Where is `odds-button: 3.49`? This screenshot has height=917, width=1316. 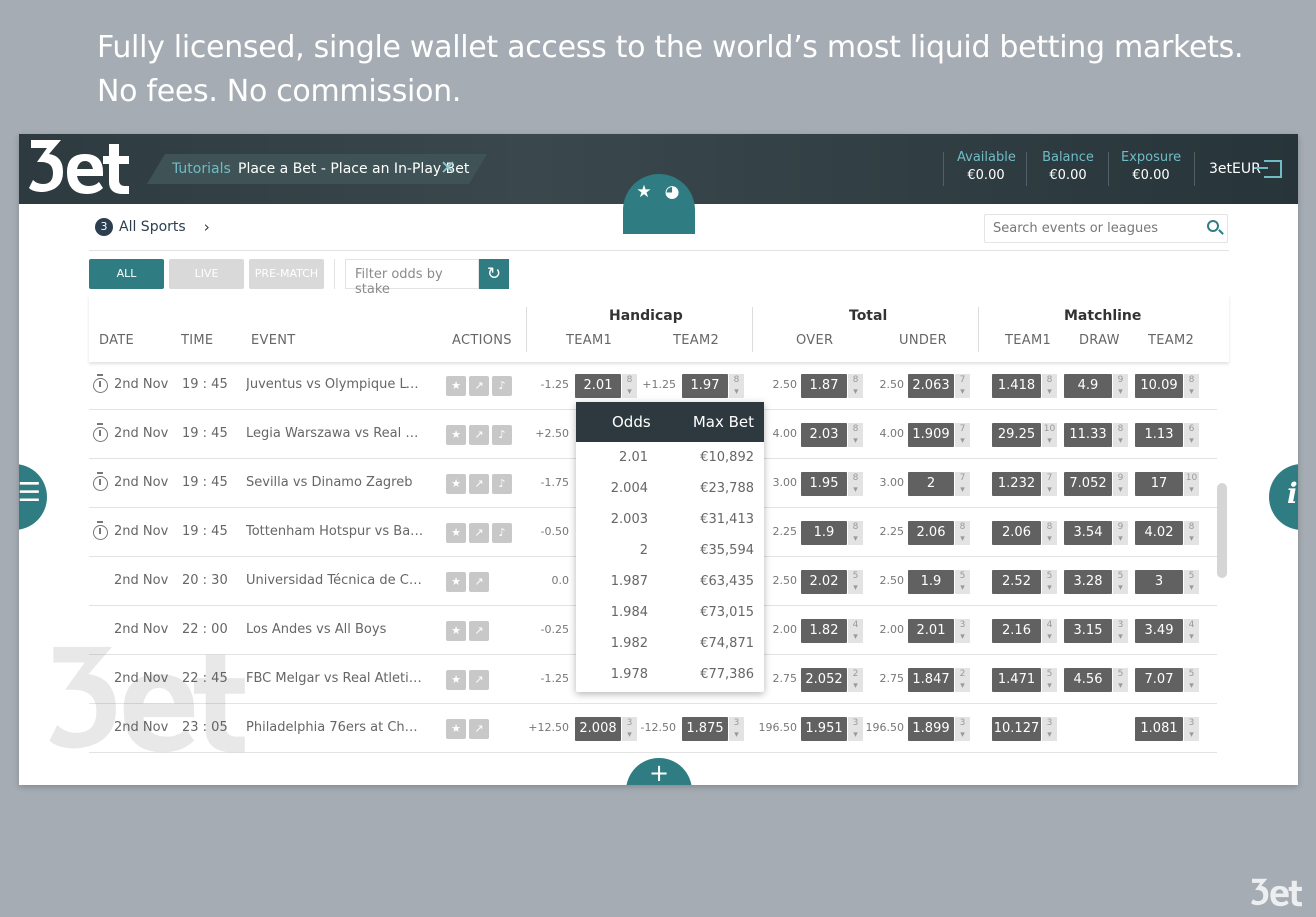 odds-button: 3.49 is located at coordinates (1159, 631).